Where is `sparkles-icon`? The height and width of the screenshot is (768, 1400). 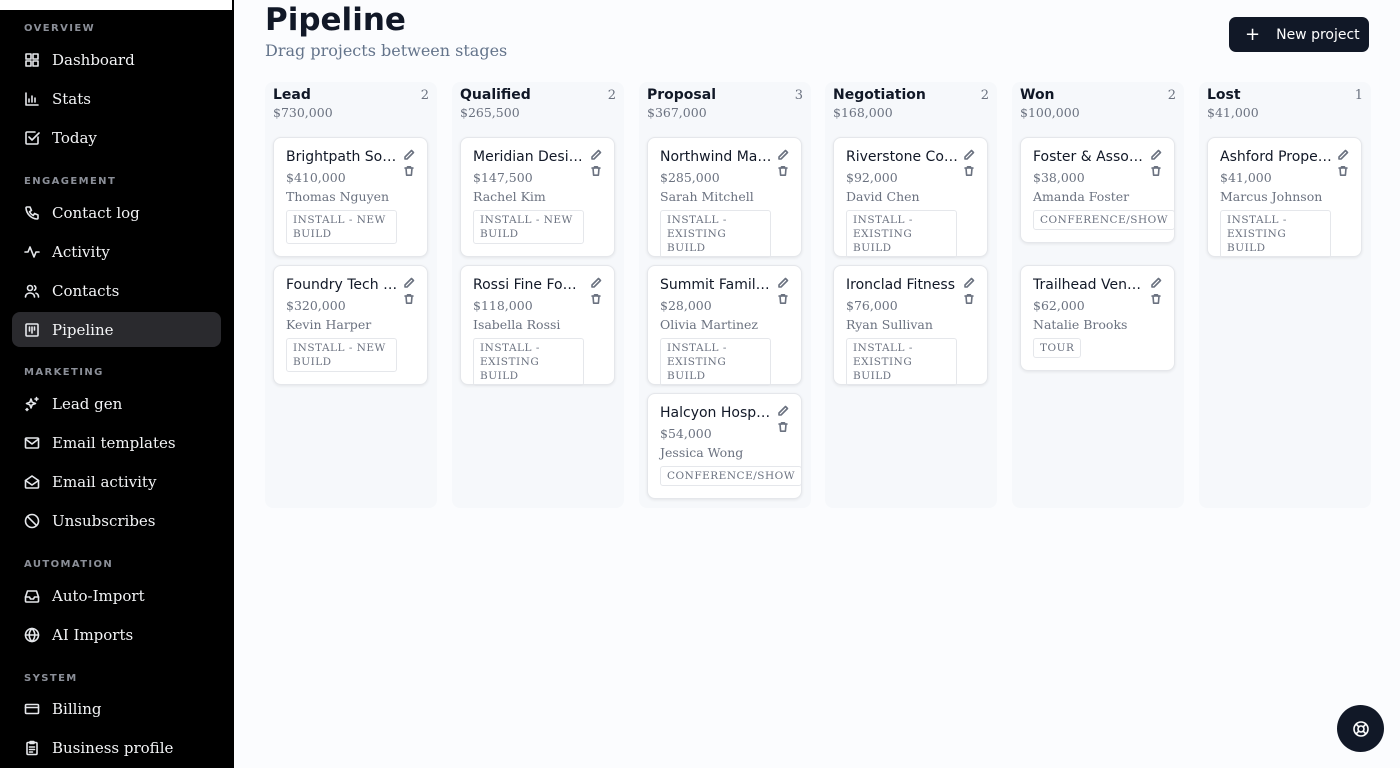
sparkles-icon is located at coordinates (32, 404).